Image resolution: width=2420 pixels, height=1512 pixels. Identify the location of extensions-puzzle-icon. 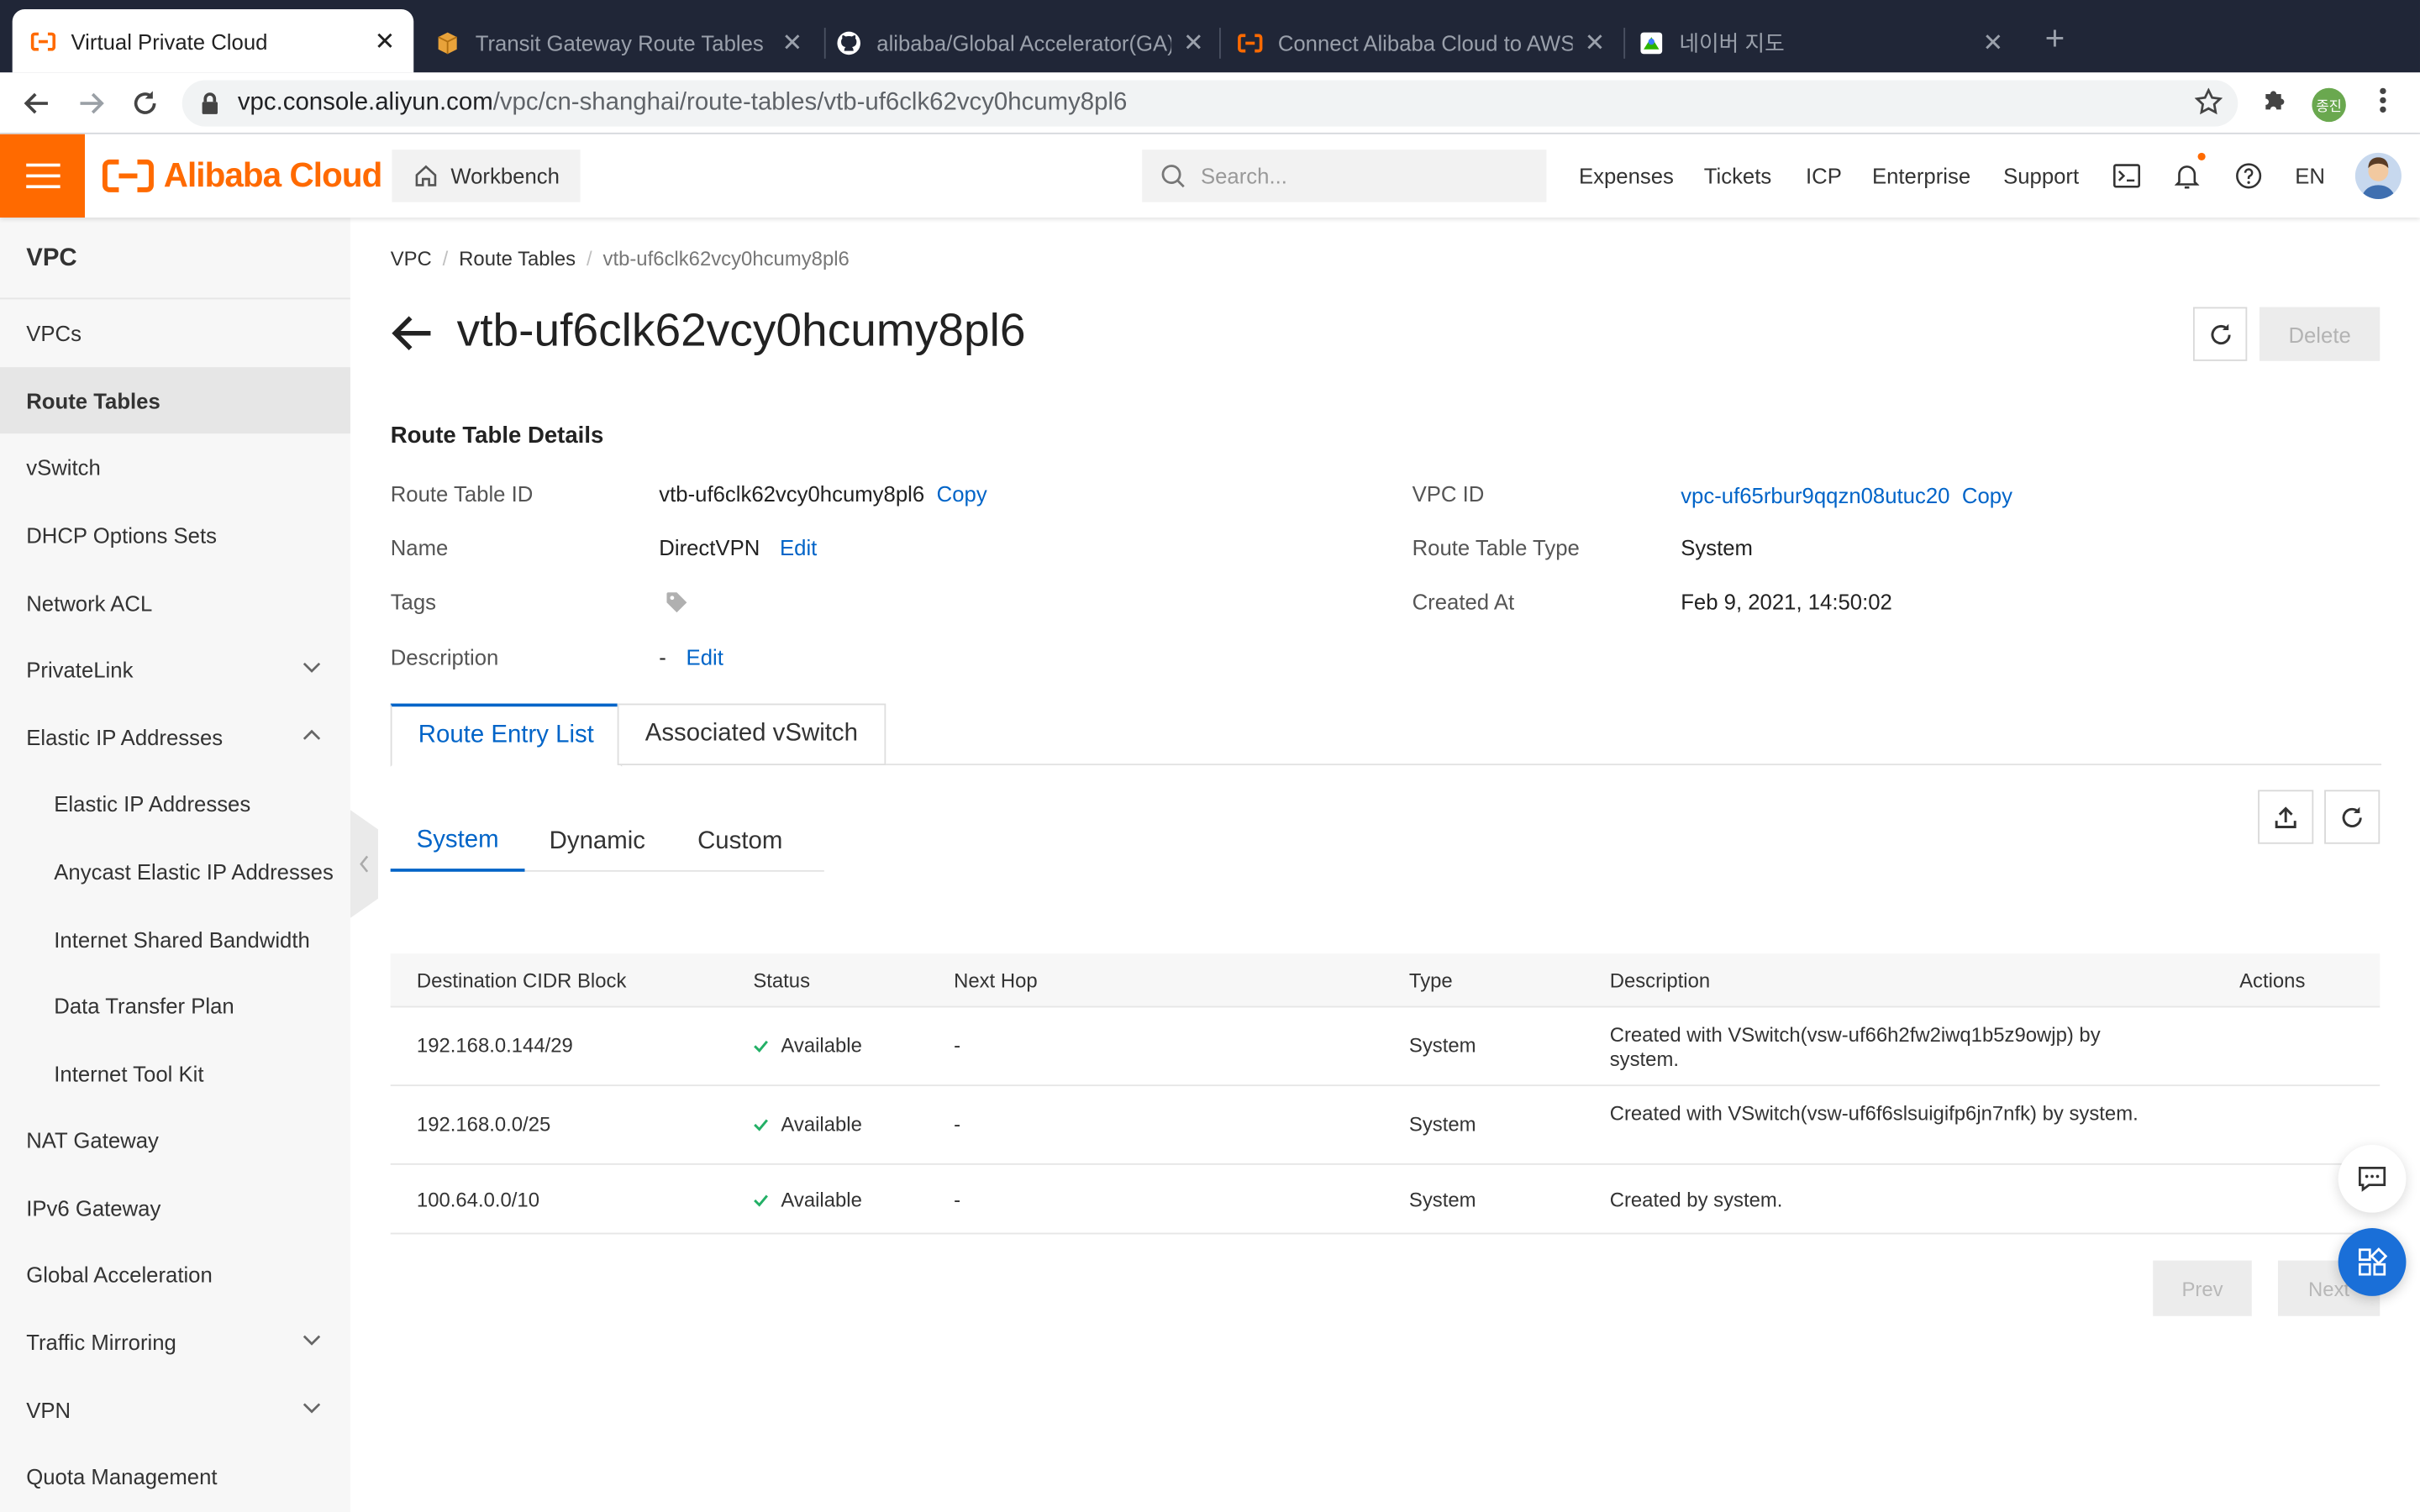
(2275, 104).